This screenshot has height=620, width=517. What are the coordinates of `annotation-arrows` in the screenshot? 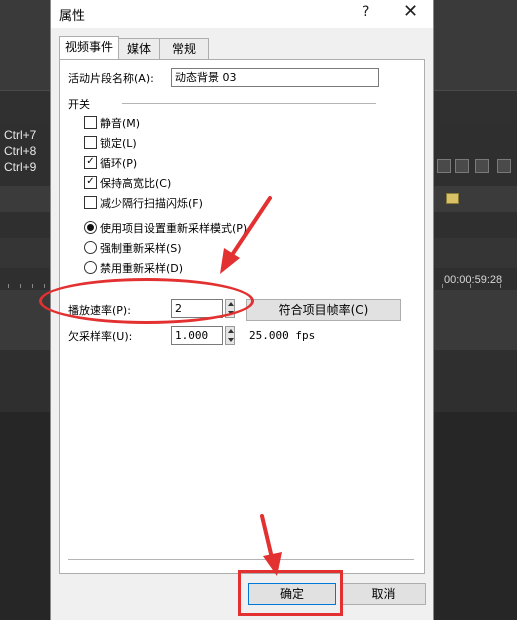 It's located at (251, 386).